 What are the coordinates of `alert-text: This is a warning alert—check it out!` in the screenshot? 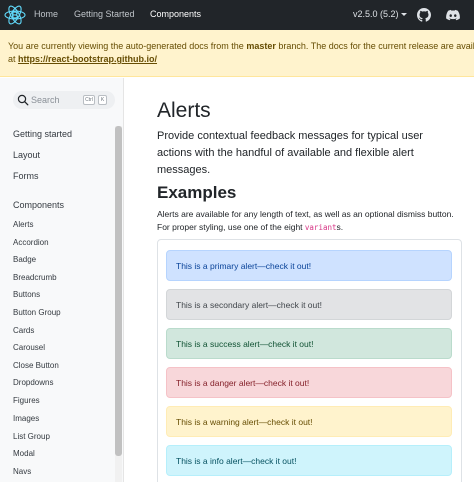 It's located at (244, 421).